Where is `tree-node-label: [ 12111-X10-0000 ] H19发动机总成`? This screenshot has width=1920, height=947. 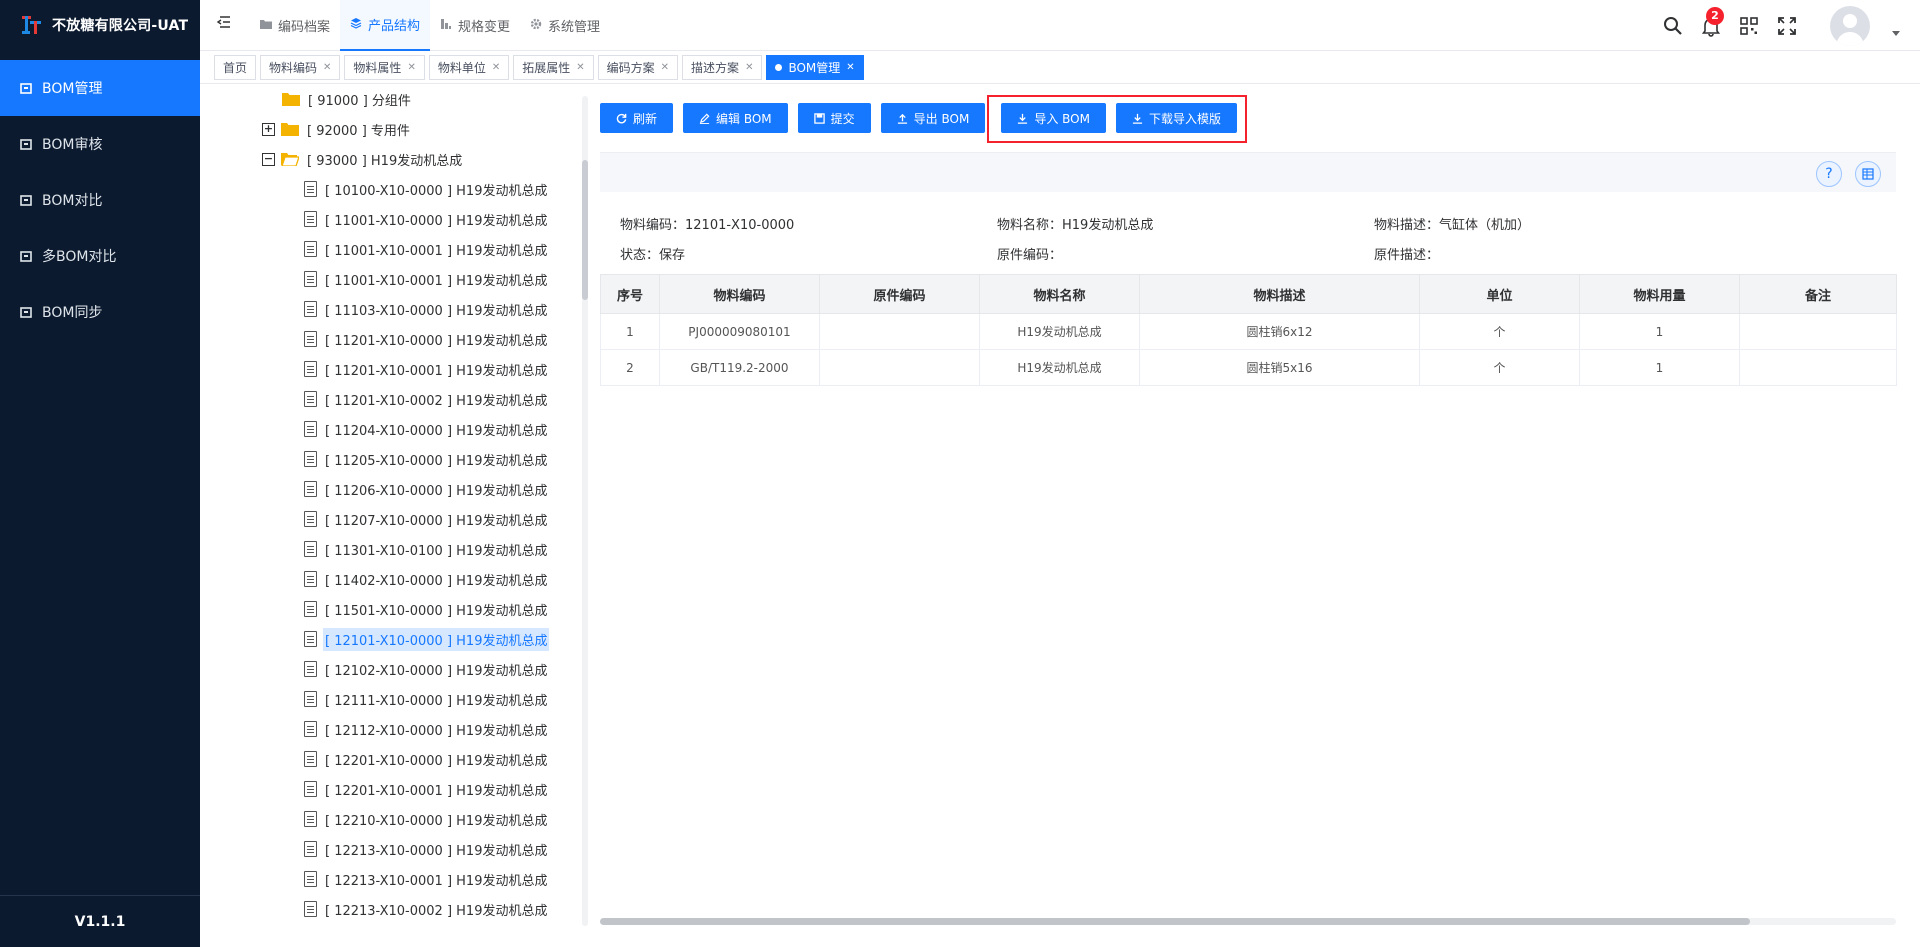
tree-node-label: [ 12111-X10-0000 ] H19发动机总成 is located at coordinates (436, 701).